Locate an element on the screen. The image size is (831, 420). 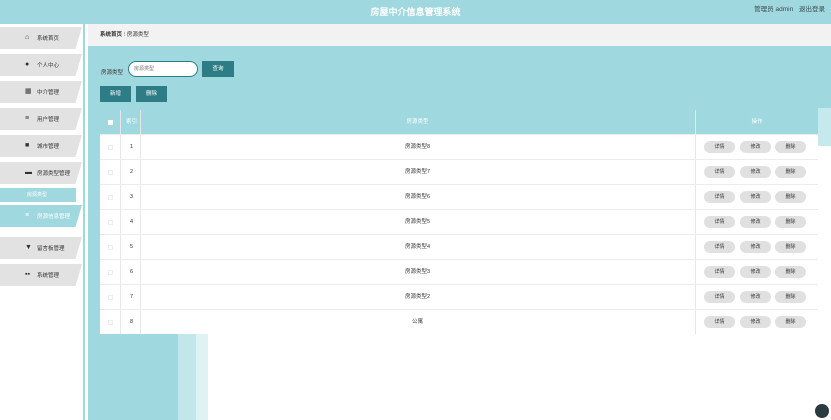
sidebar-item-system: ▪▪ 系统管理 is located at coordinates (41, 275).